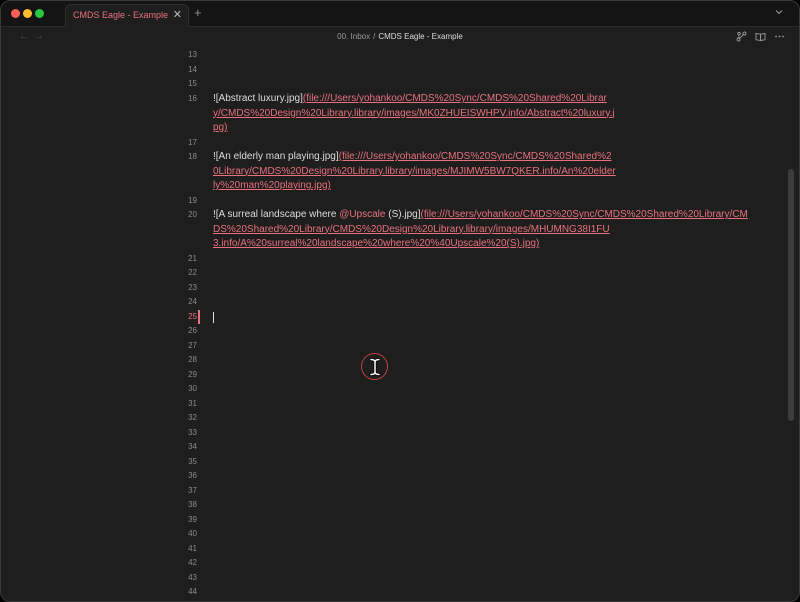 The width and height of the screenshot is (800, 602). What do you see at coordinates (403, 214) in the screenshot?
I see `image-alt-text: (S).jpg]` at bounding box center [403, 214].